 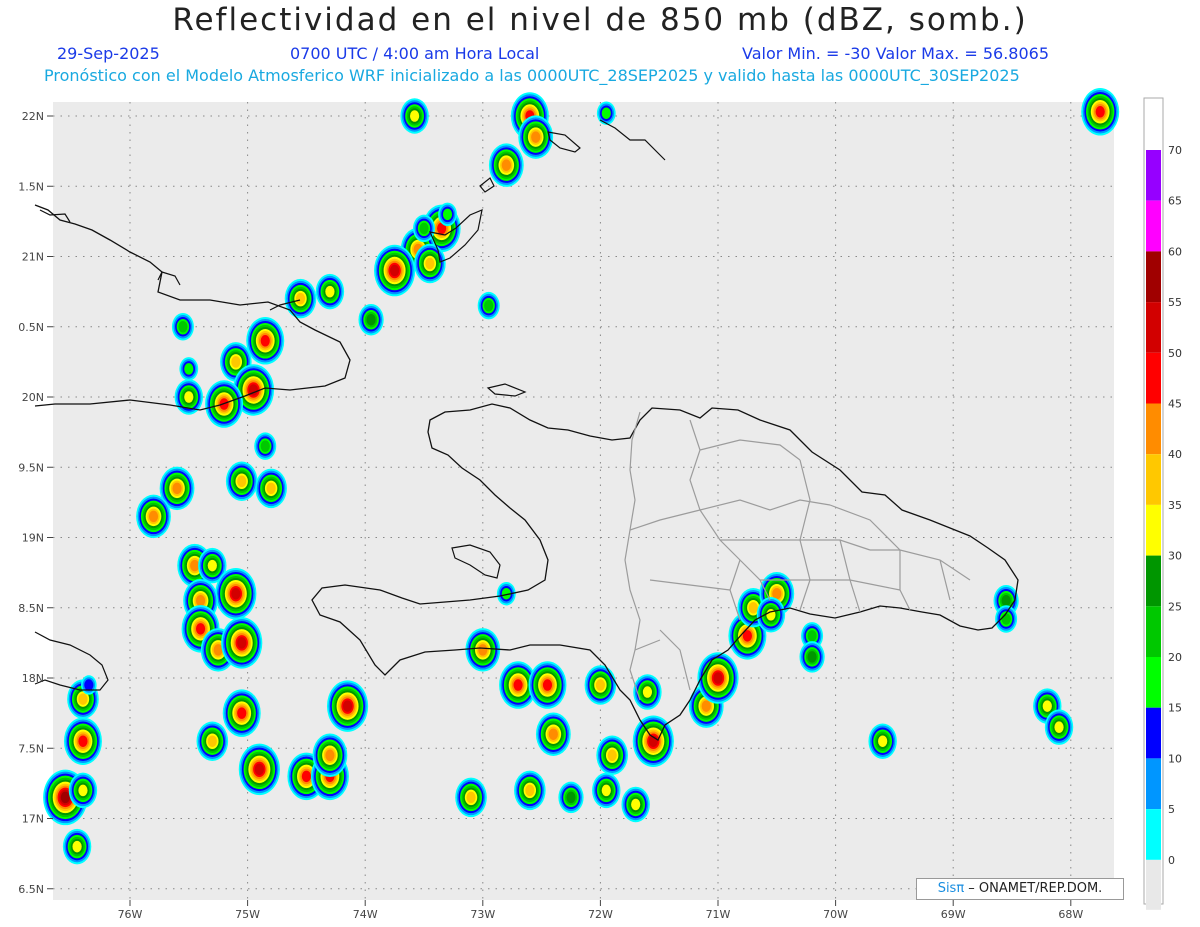 What do you see at coordinates (33, 678) in the screenshot?
I see `lat-label: 18N` at bounding box center [33, 678].